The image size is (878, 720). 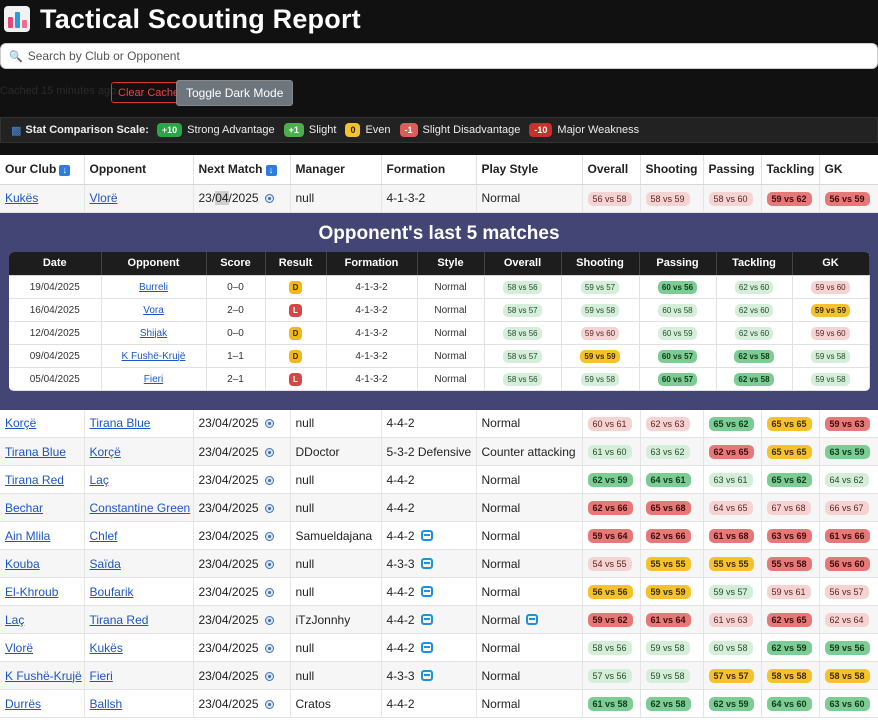 I want to click on header-formation: Formation, so click(x=429, y=170).